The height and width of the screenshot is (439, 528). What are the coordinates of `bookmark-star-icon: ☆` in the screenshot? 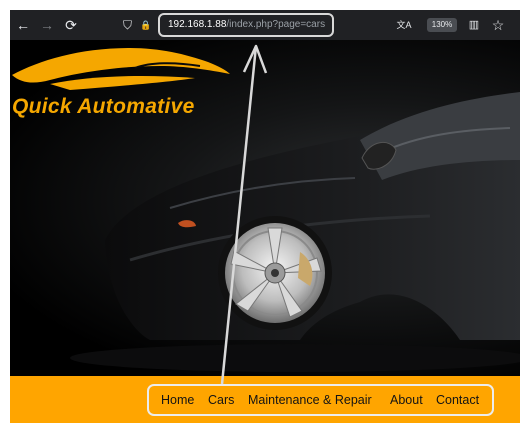 It's located at (498, 25).